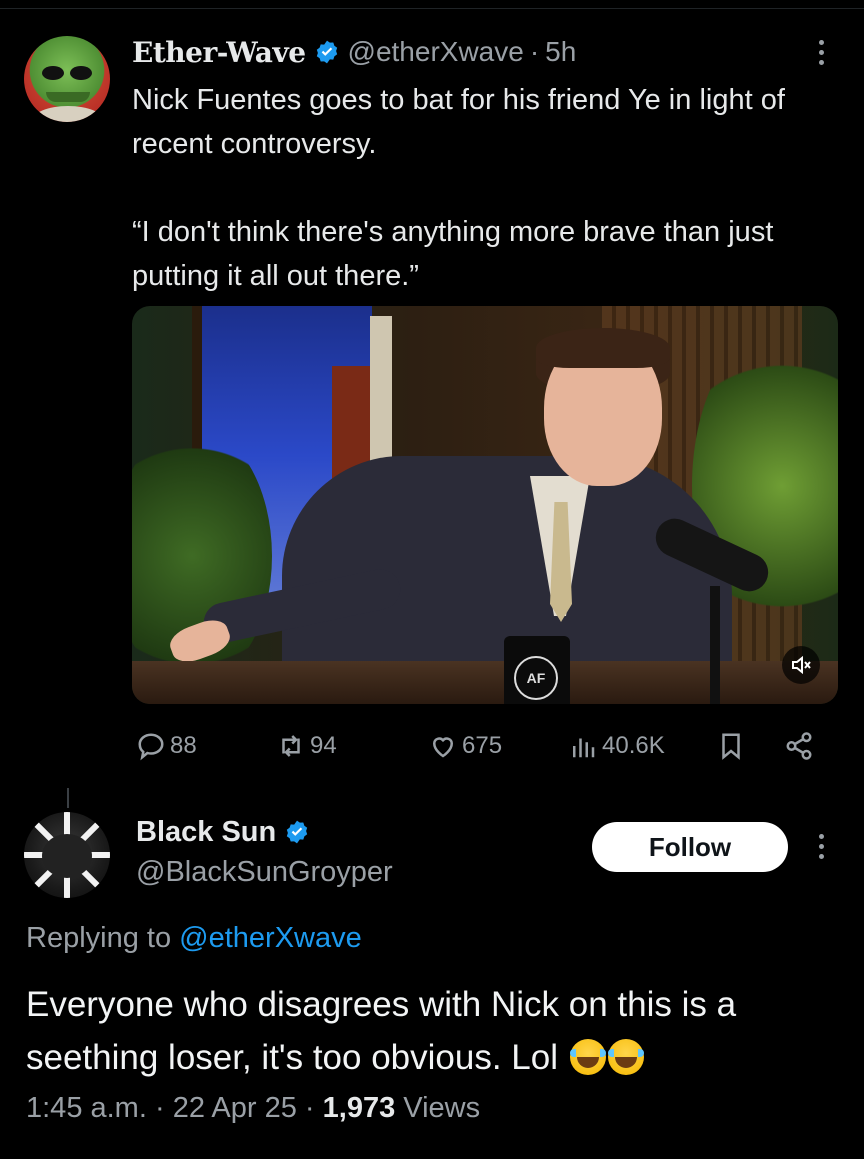 The image size is (864, 1159). What do you see at coordinates (151, 747) in the screenshot?
I see `reply-icon` at bounding box center [151, 747].